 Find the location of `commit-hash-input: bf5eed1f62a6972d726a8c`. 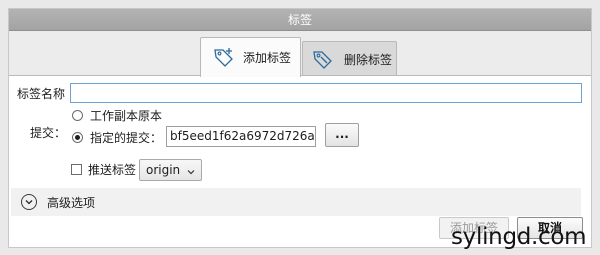

commit-hash-input: bf5eed1f62a6972d726a8c is located at coordinates (241, 136).